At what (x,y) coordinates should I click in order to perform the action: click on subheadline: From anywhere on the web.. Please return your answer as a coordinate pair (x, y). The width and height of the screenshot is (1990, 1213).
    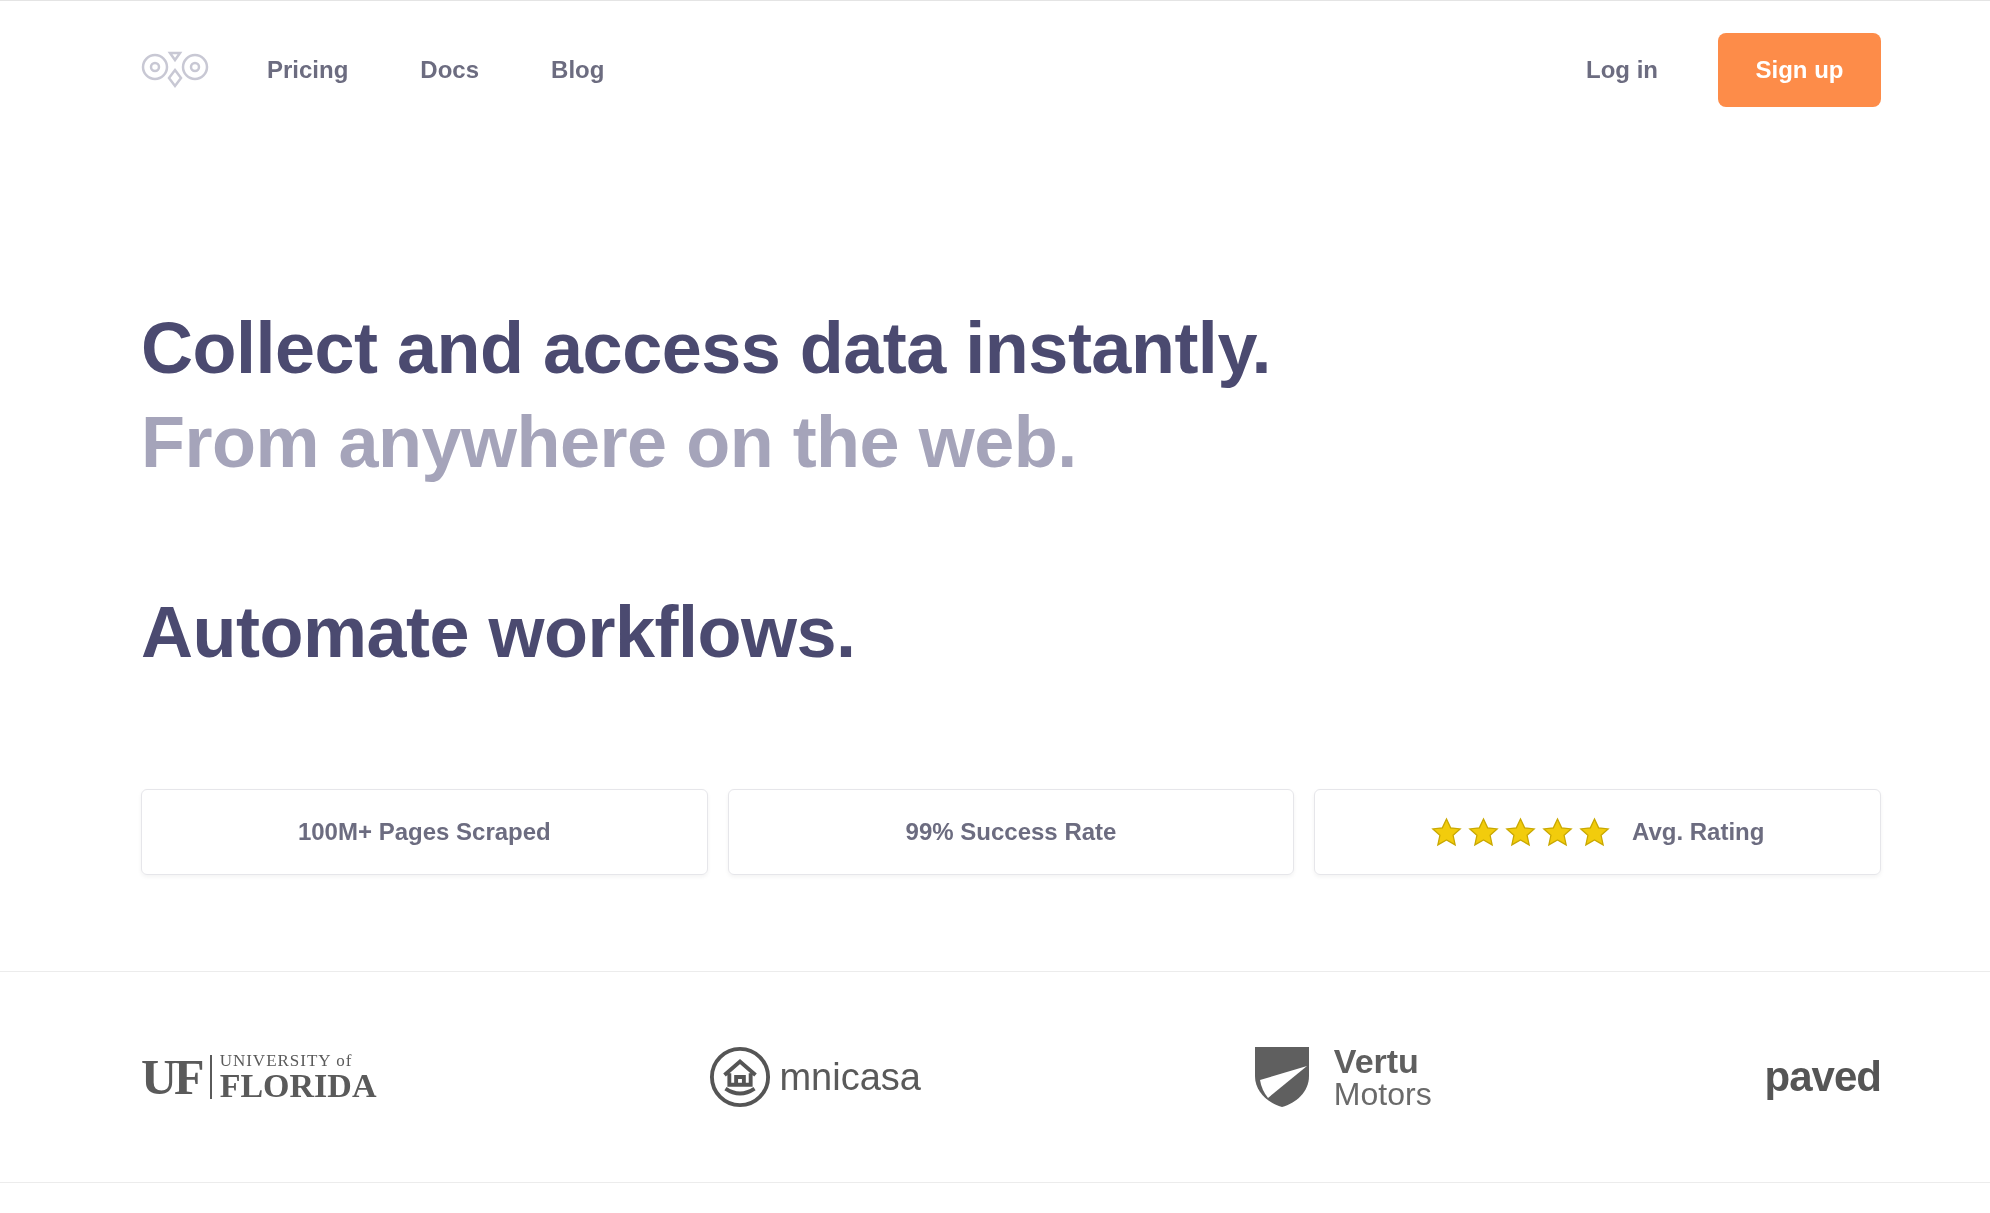
    Looking at the image, I should click on (609, 442).